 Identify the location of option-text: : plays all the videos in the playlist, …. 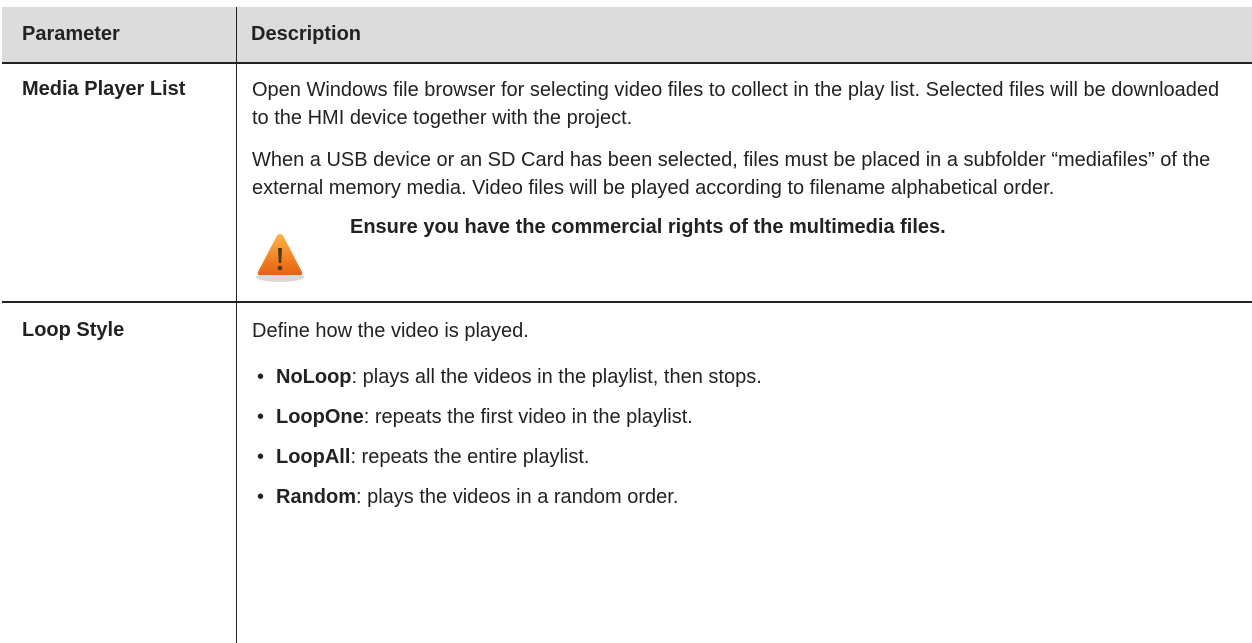
(556, 377).